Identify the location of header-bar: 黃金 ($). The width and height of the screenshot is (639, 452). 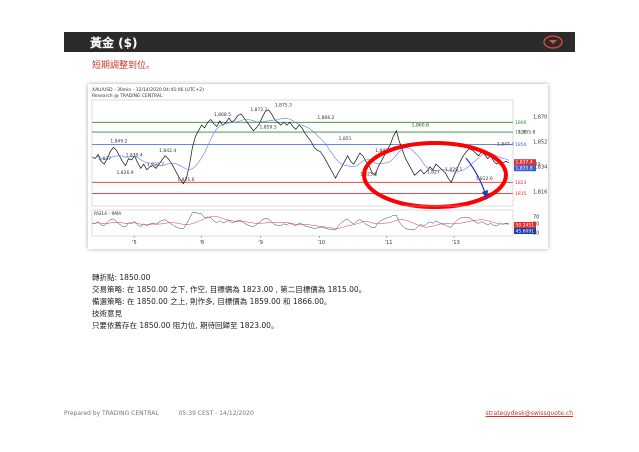
(319, 42).